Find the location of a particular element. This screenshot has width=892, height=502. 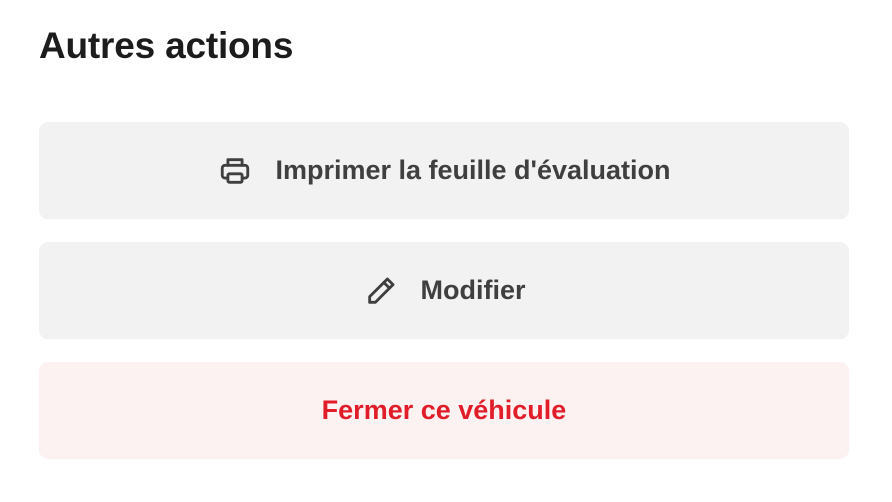

edit-label: Modifier is located at coordinates (473, 290).